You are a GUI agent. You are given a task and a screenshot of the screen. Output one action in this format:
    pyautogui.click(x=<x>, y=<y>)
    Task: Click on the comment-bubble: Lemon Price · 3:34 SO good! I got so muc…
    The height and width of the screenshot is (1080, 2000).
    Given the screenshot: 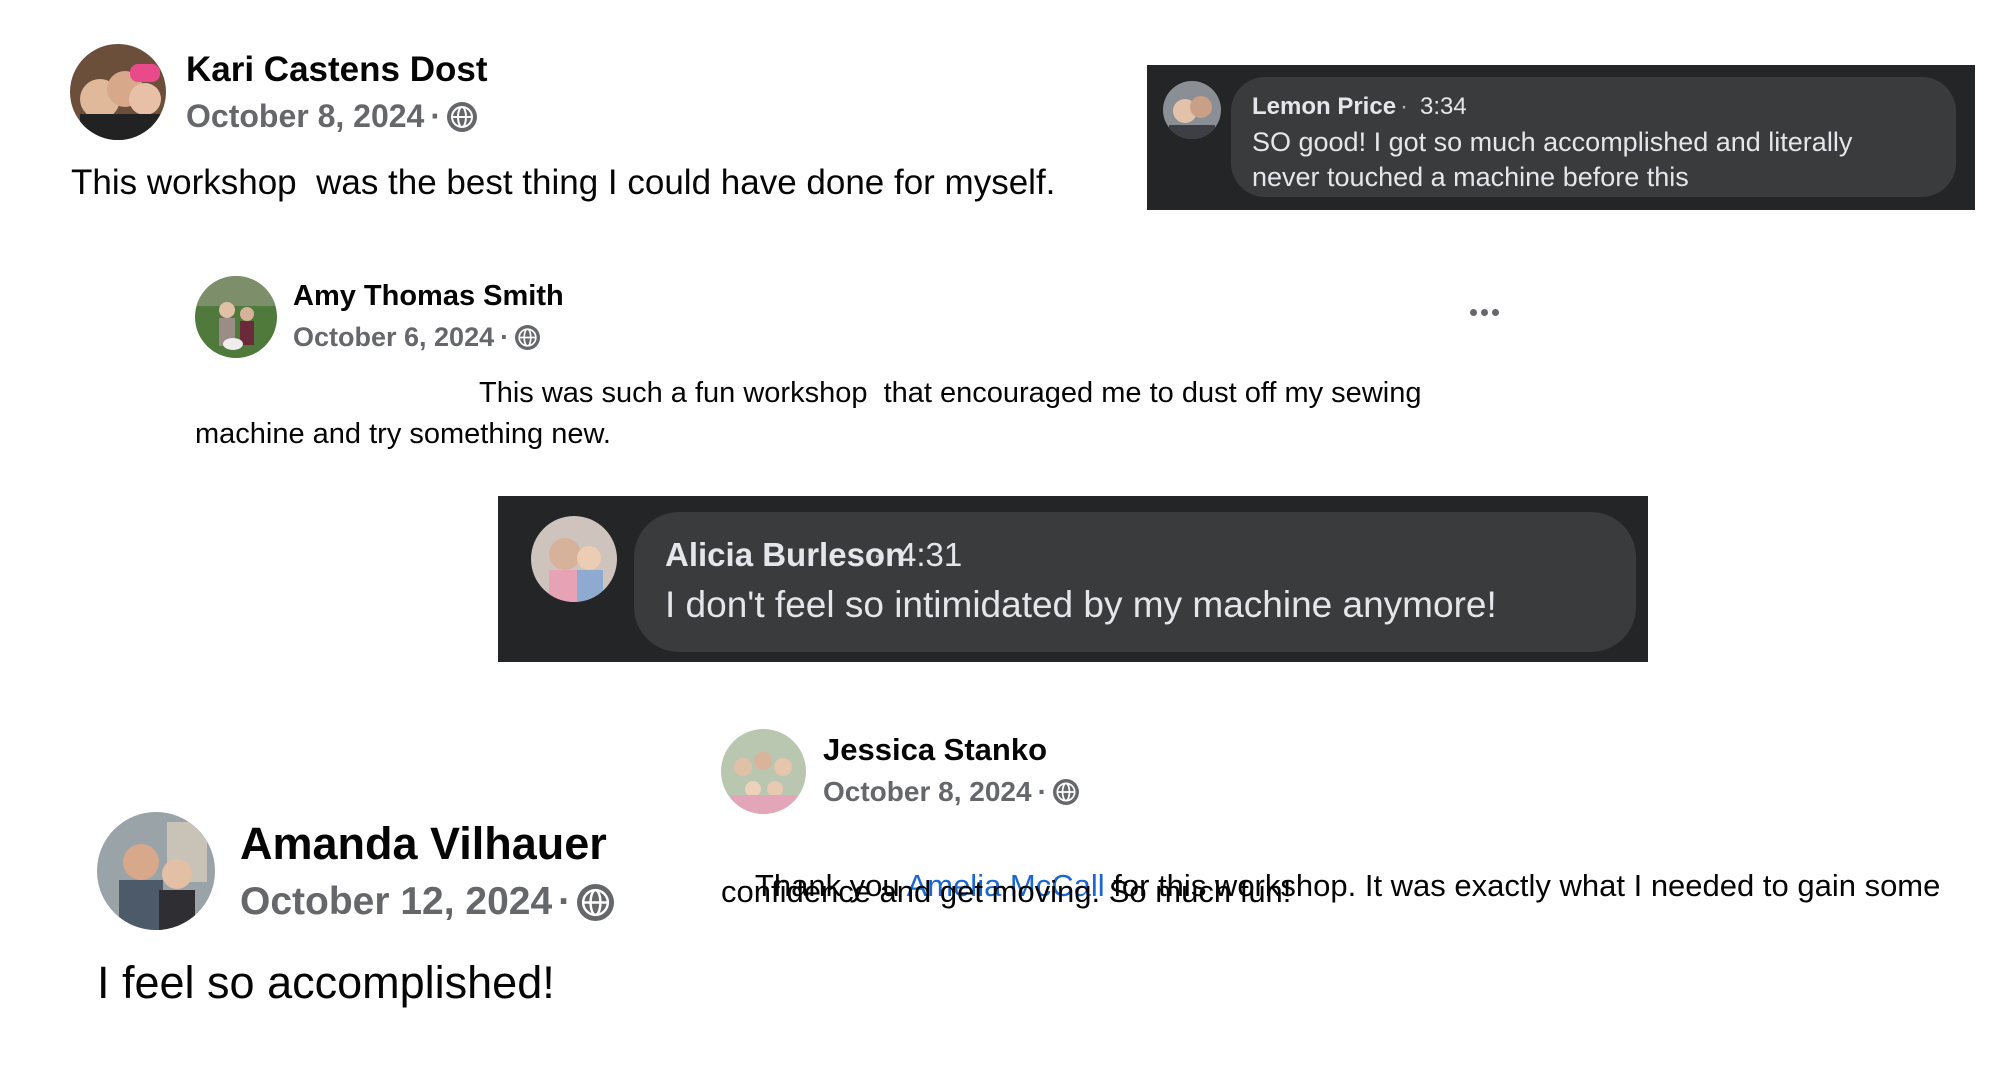 What is the action you would take?
    pyautogui.click(x=1593, y=137)
    